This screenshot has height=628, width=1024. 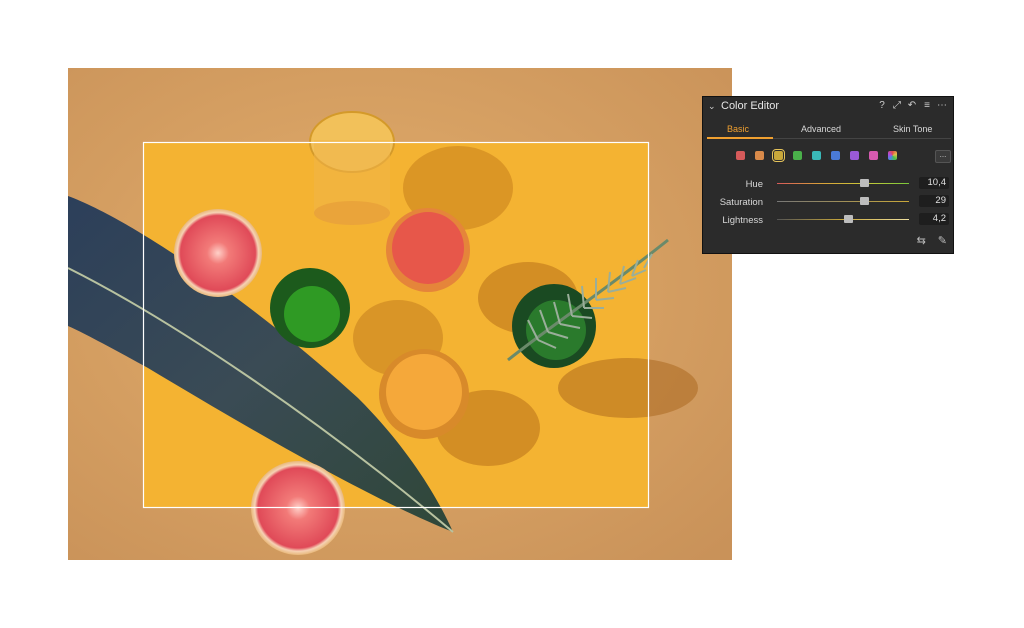 I want to click on panel-header: ⌄ Color Editor ? ⤢ ↶ ≡ ⋯, so click(x=828, y=107).